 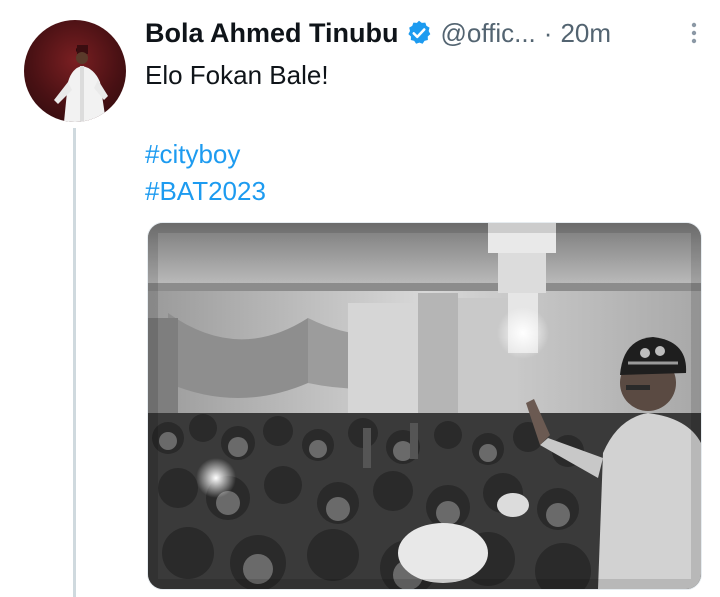 I want to click on hashtag-bat2023: #BAT2023, so click(x=205, y=191).